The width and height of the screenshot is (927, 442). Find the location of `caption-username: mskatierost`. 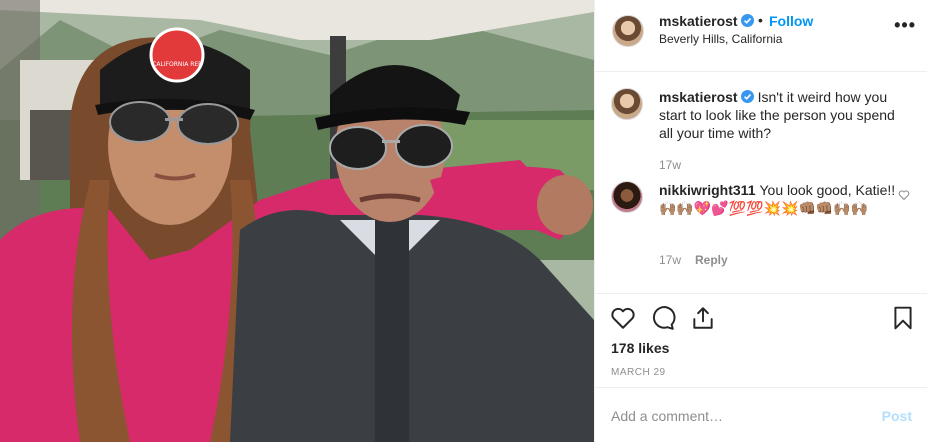

caption-username: mskatierost is located at coordinates (706, 97).